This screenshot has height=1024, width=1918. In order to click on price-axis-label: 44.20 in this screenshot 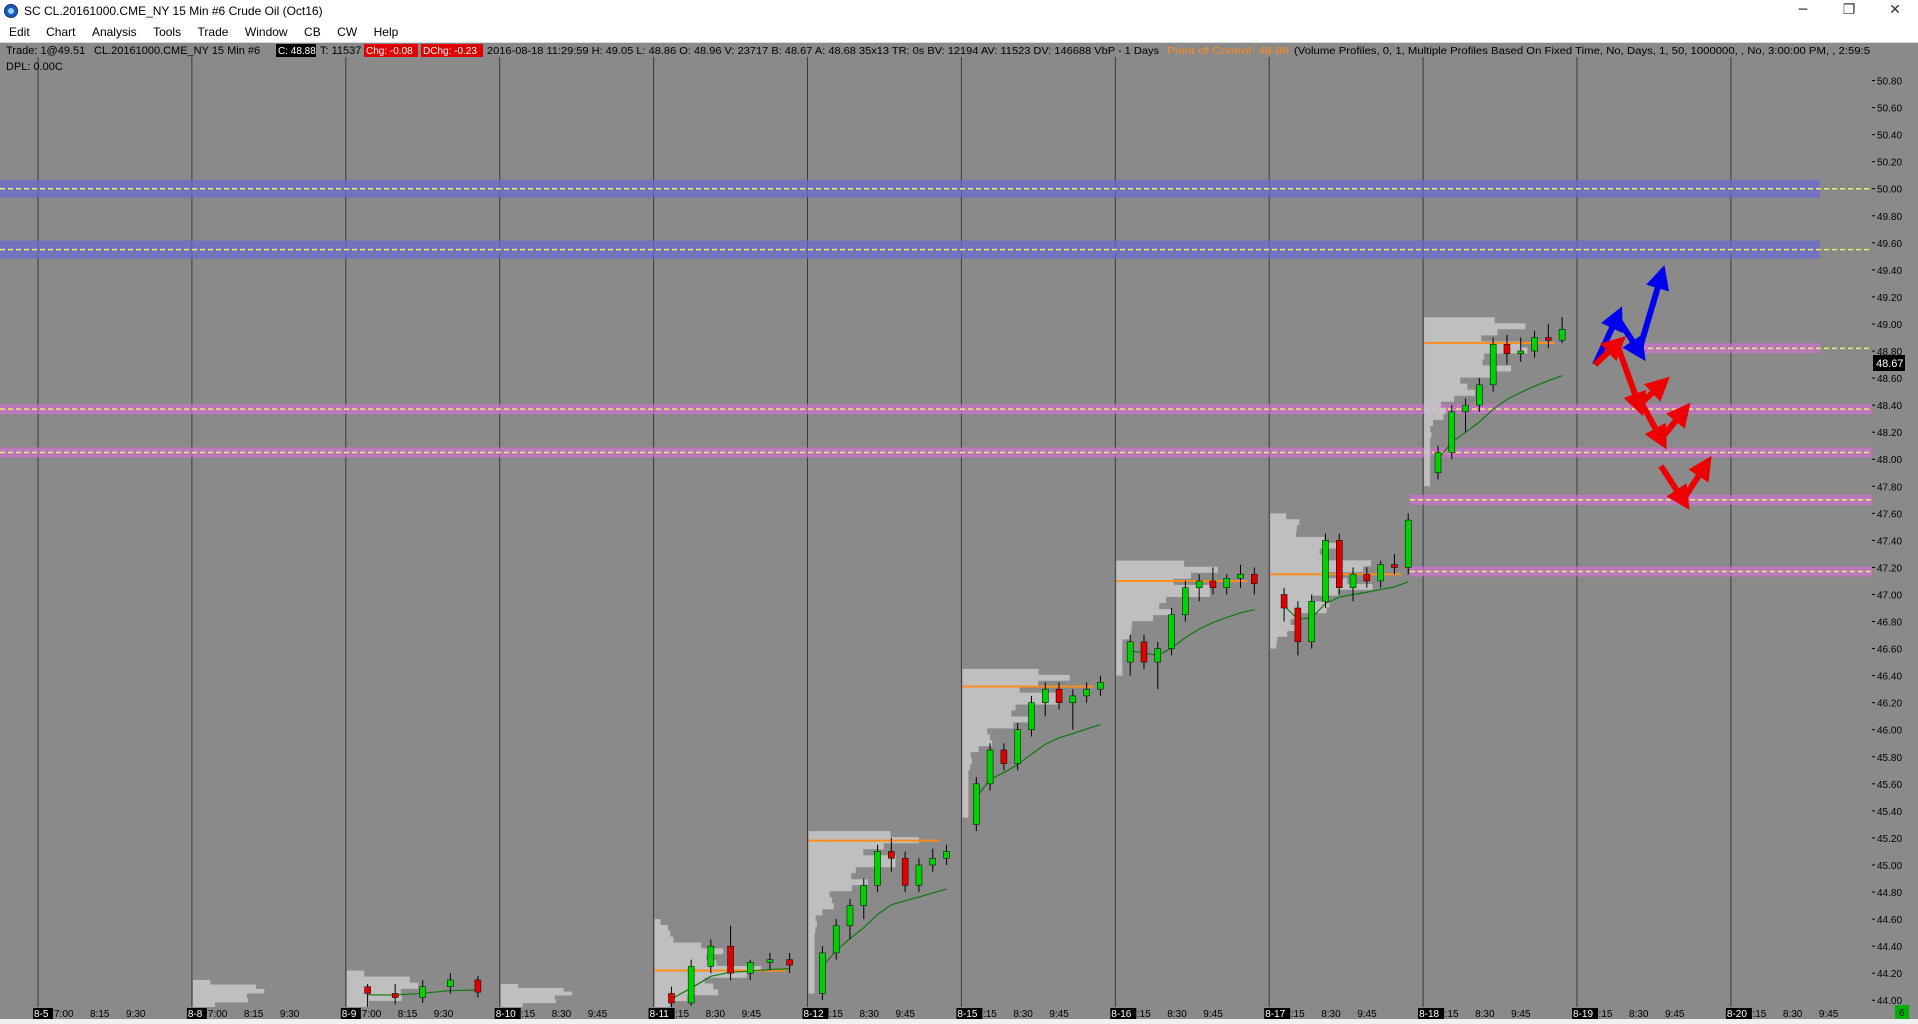, I will do `click(1889, 974)`.